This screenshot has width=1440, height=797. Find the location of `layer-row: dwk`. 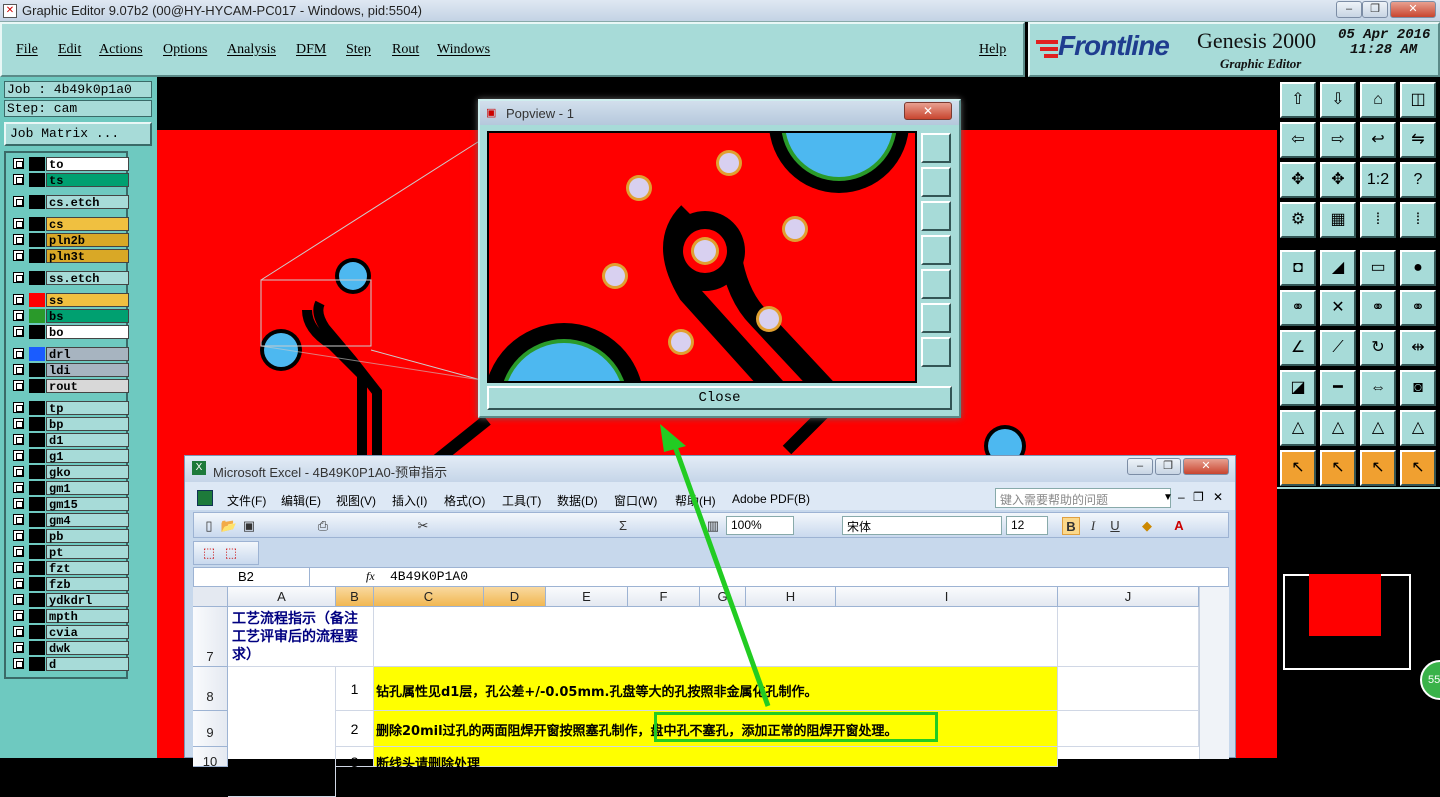

layer-row: dwk is located at coordinates (69, 648).